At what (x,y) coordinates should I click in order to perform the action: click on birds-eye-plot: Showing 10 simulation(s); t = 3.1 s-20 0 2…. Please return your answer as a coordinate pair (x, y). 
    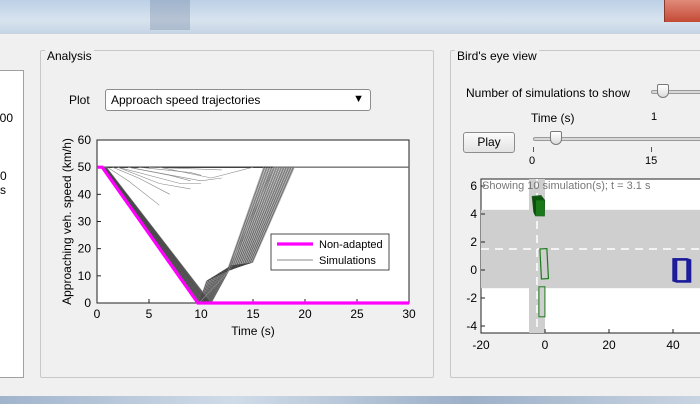
    Looking at the image, I should click on (583, 265).